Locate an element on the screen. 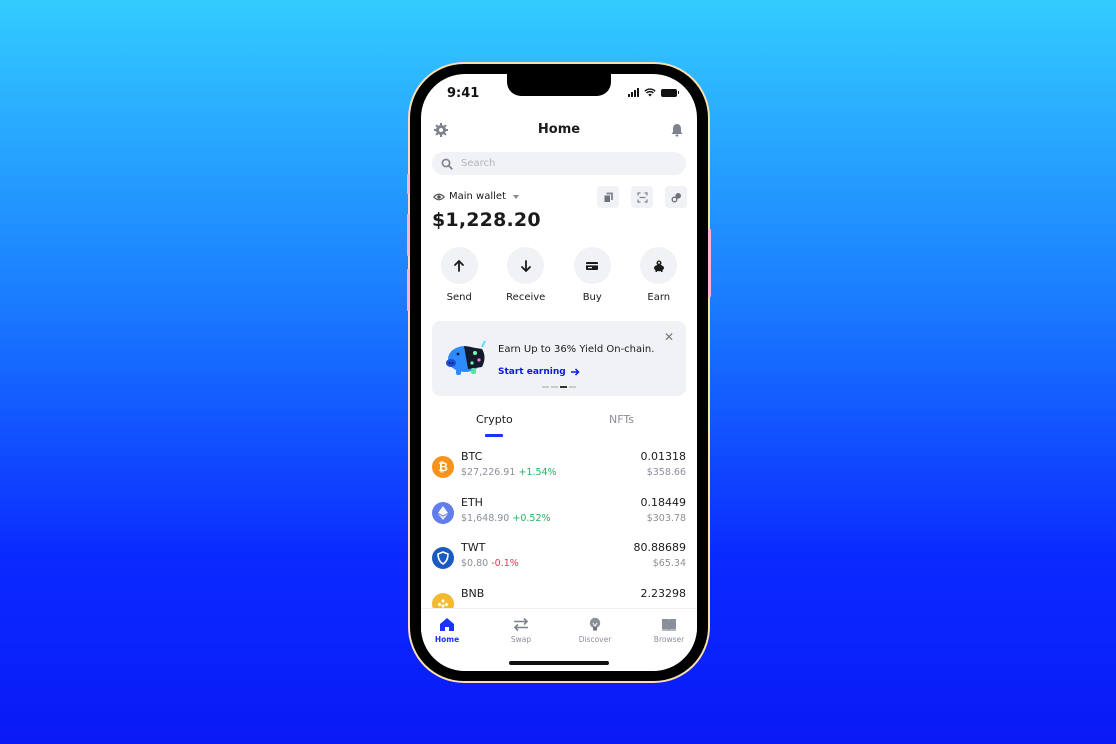  asset-amount: 2.23298 is located at coordinates (663, 593).